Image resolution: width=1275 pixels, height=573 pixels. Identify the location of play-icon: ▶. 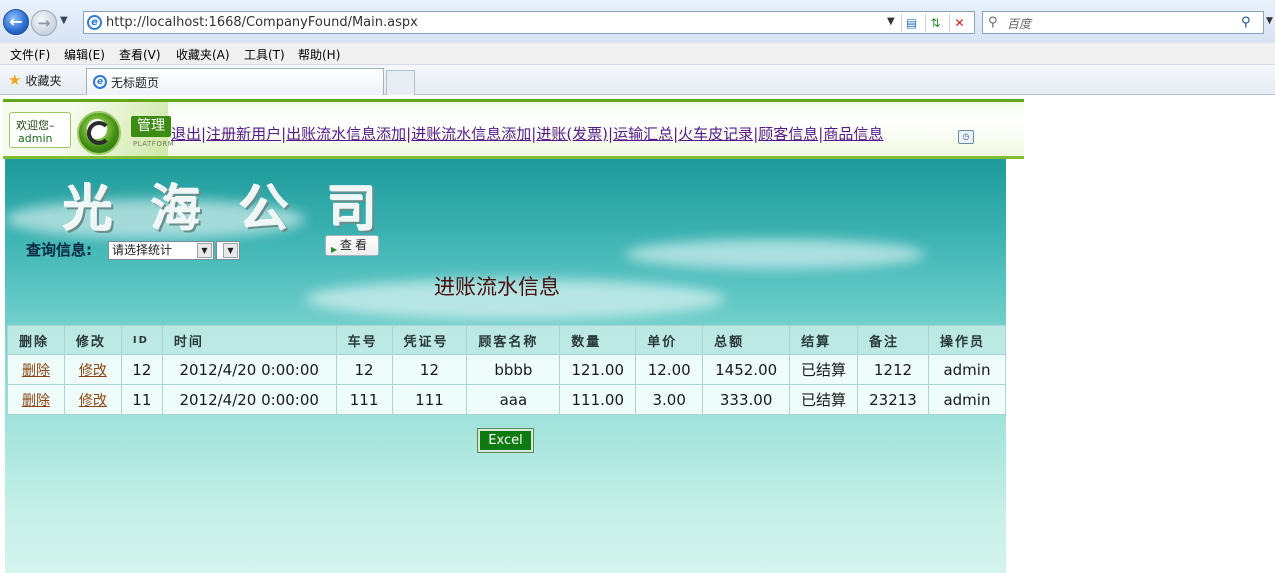
(336, 249).